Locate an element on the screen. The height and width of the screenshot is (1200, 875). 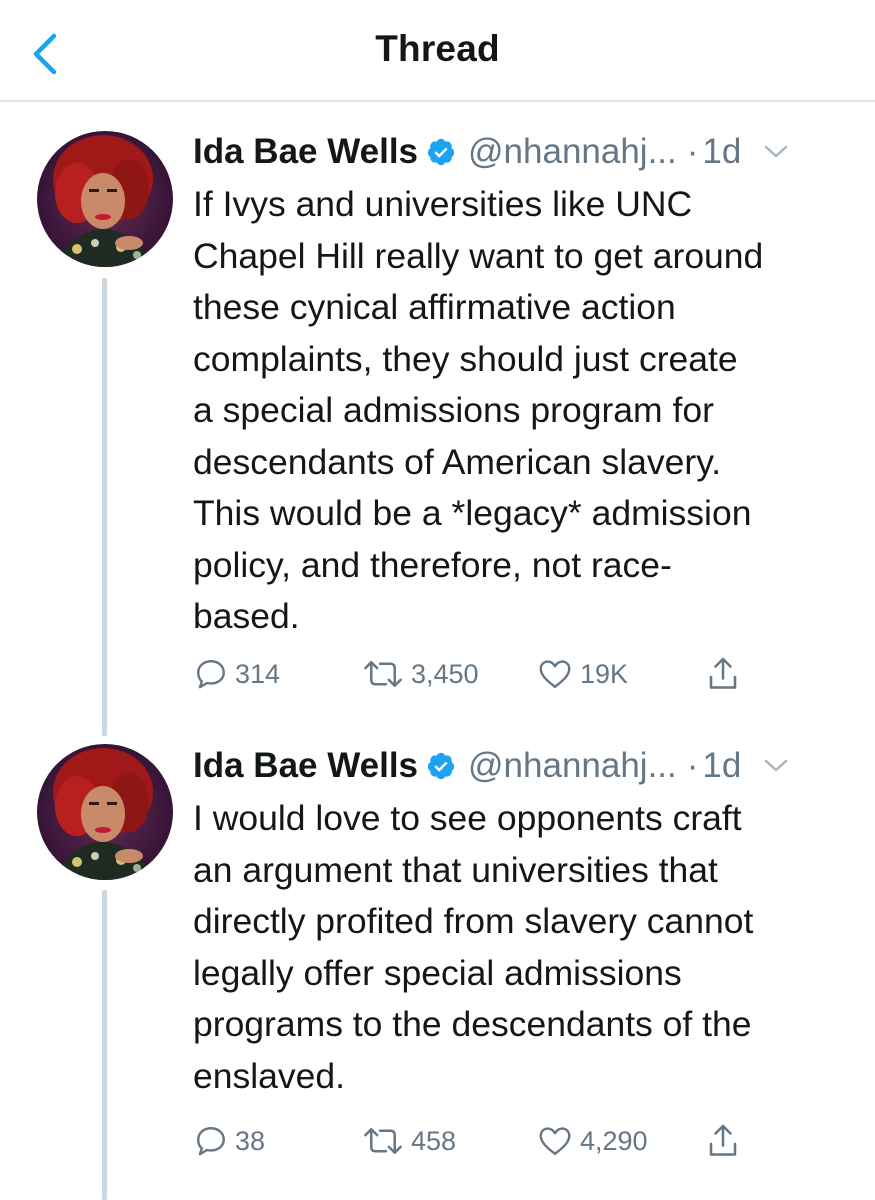
page-title: Thread is located at coordinates (437, 48).